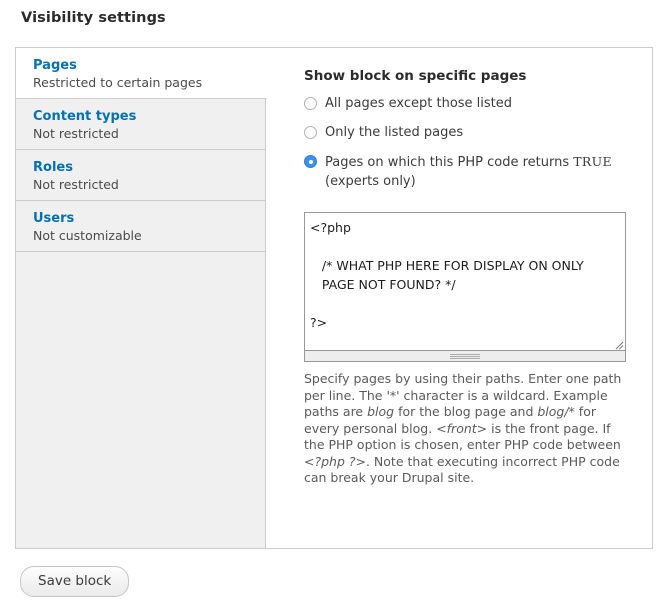 The image size is (659, 607). Describe the element at coordinates (370, 181) in the screenshot. I see `radio-label-note: (experts only)` at that location.